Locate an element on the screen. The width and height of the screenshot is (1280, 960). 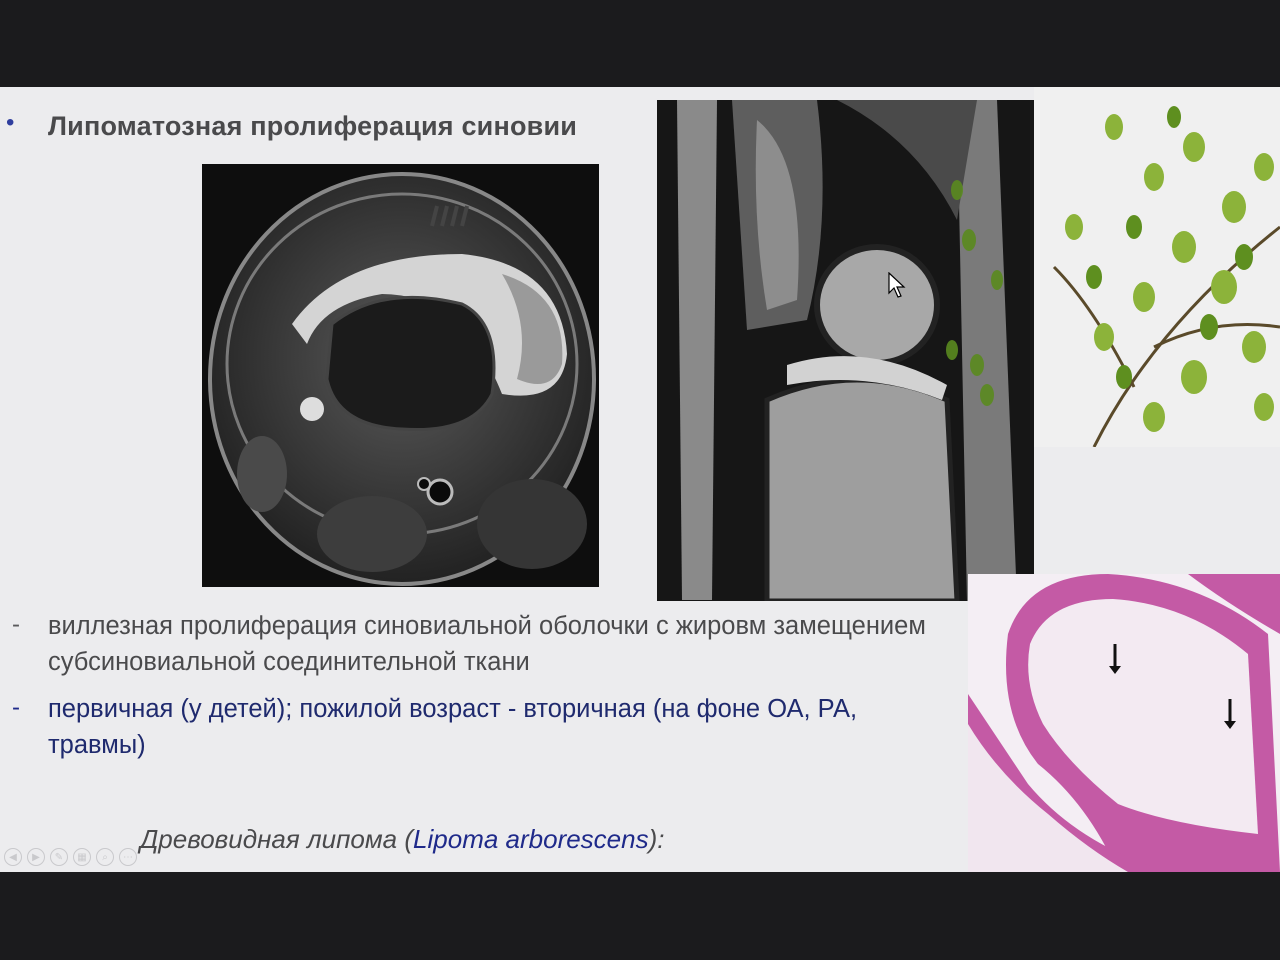
top-letterbox is located at coordinates (640, 43).